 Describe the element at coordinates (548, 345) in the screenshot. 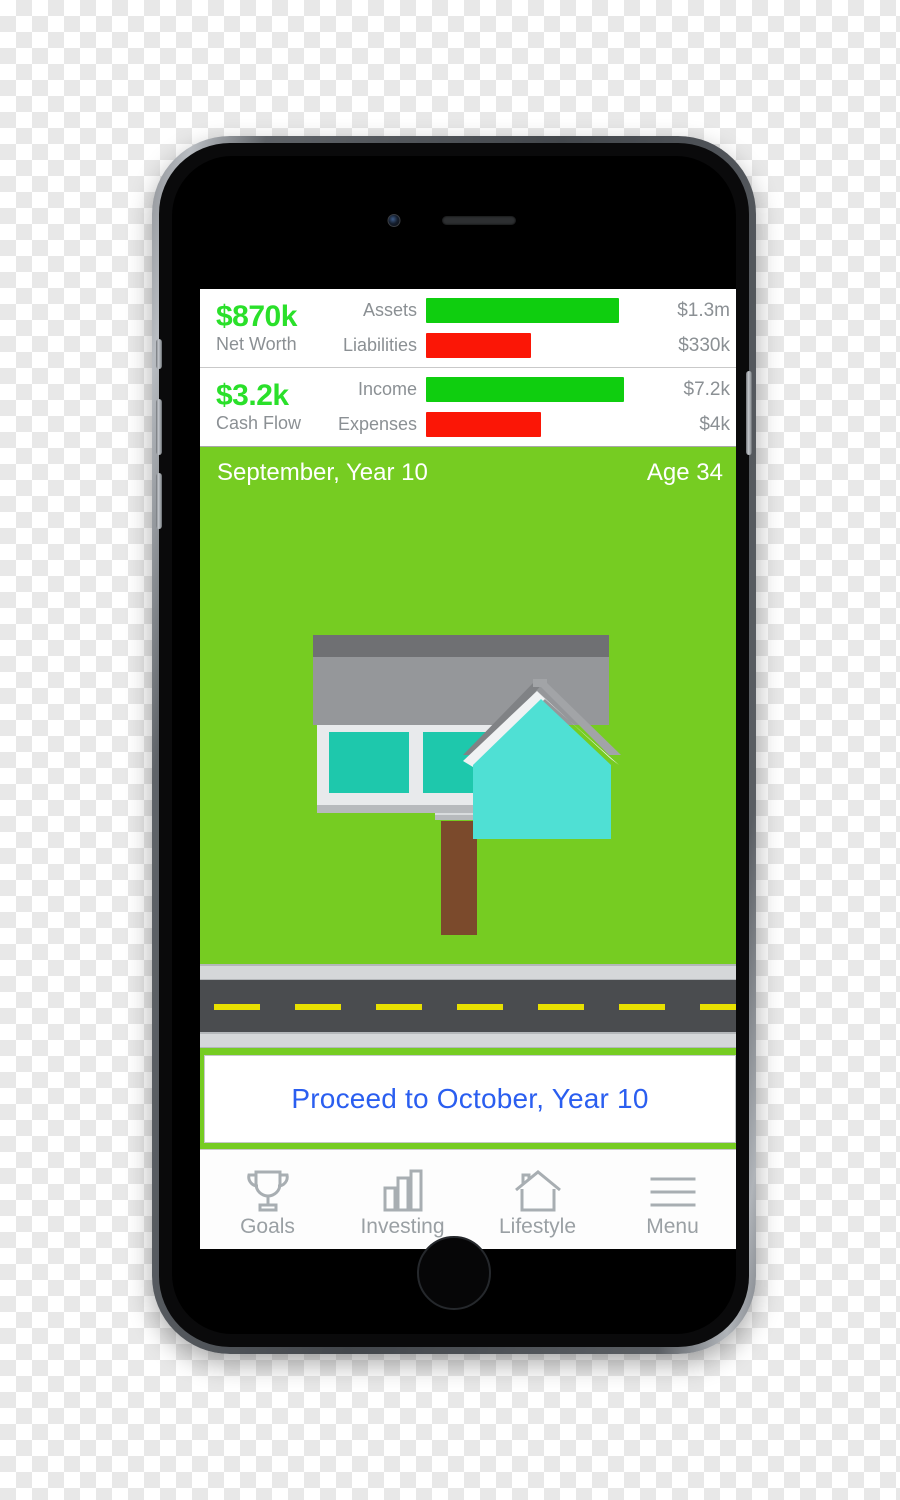

I see `liabilities-bar-track` at that location.